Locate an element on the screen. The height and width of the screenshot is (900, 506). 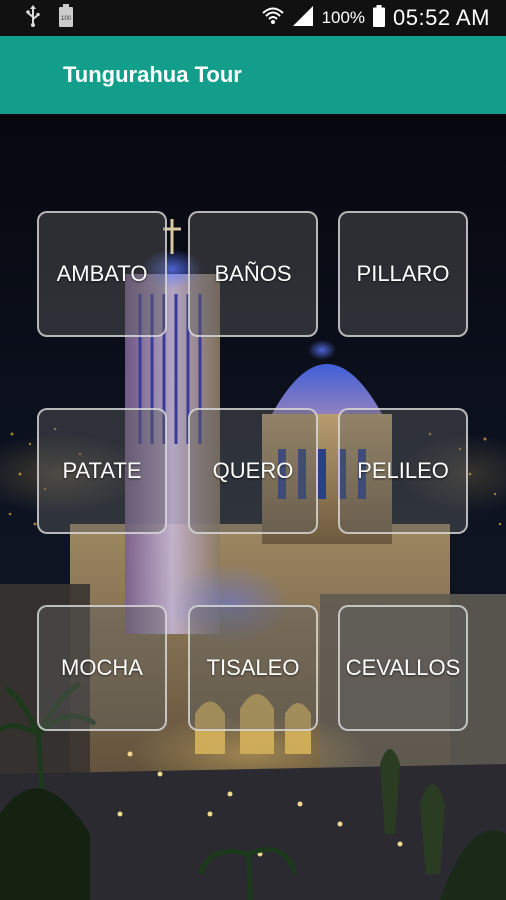
battery-small-label: 100 is located at coordinates (66, 19).